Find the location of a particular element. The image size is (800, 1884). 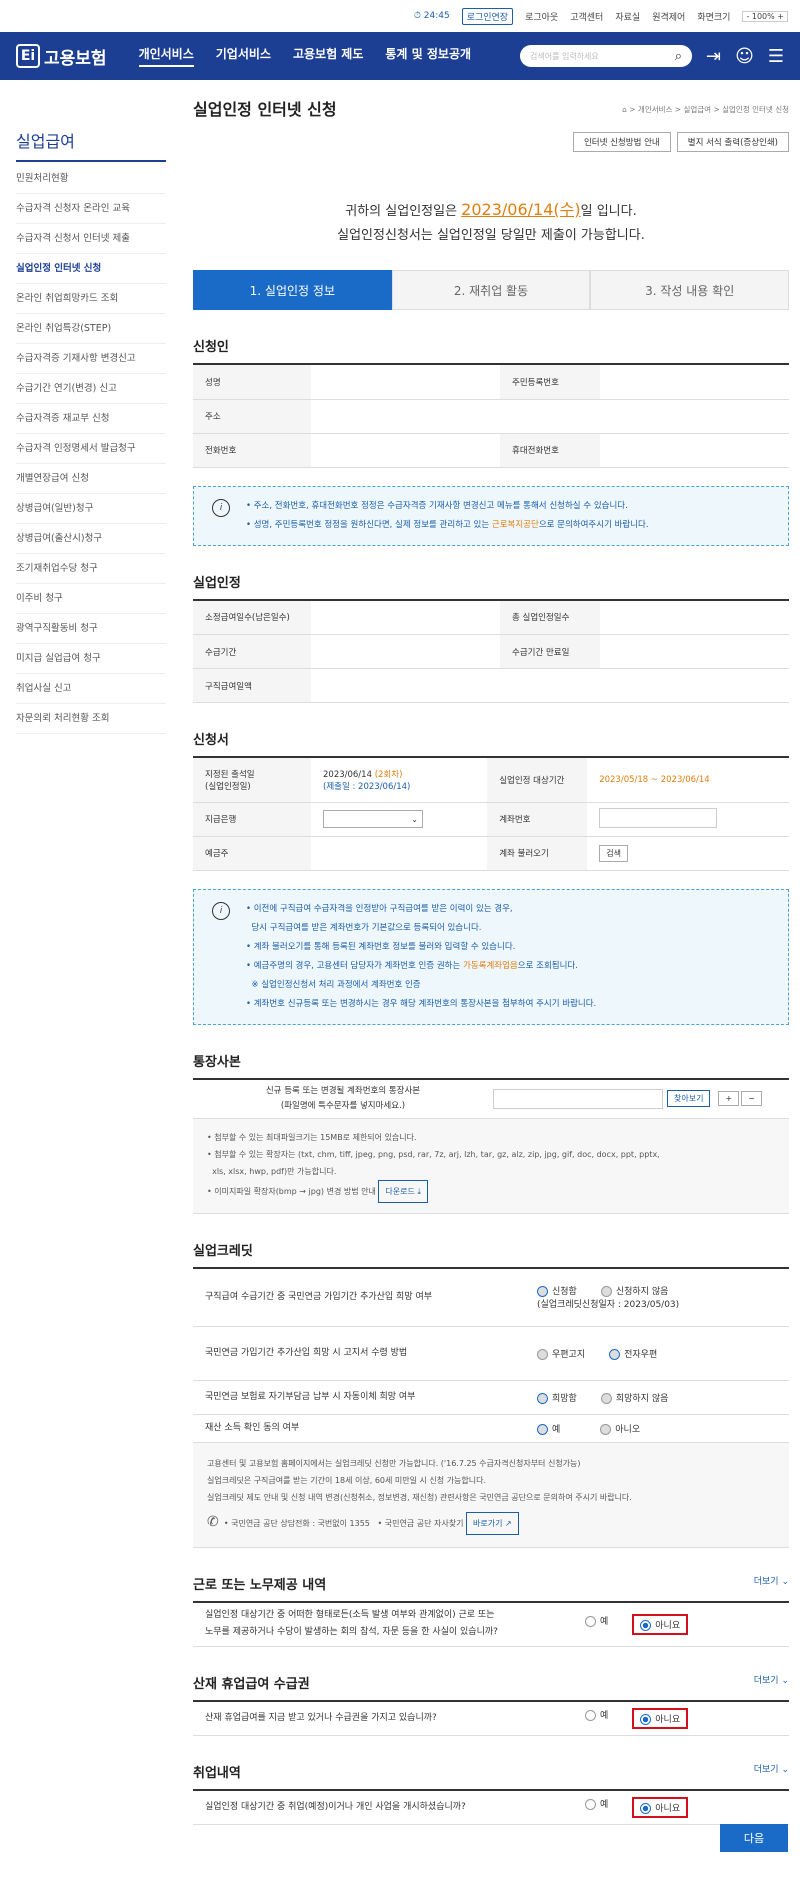

section-passbook: 통장사본 is located at coordinates (491, 1065).